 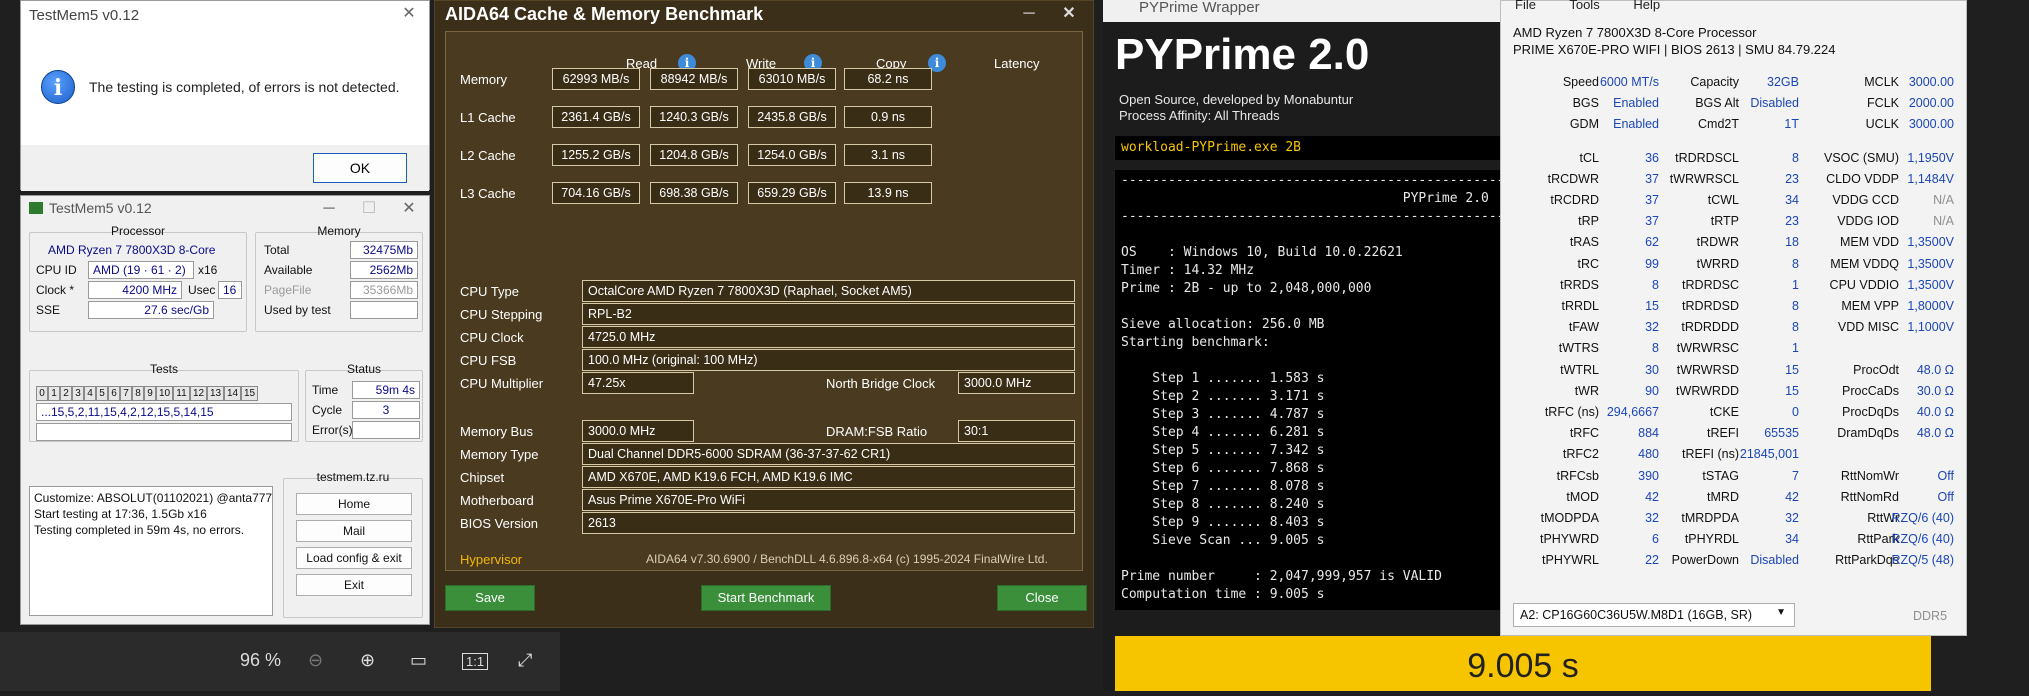 I want to click on timing-label: tRC, so click(x=1588, y=263).